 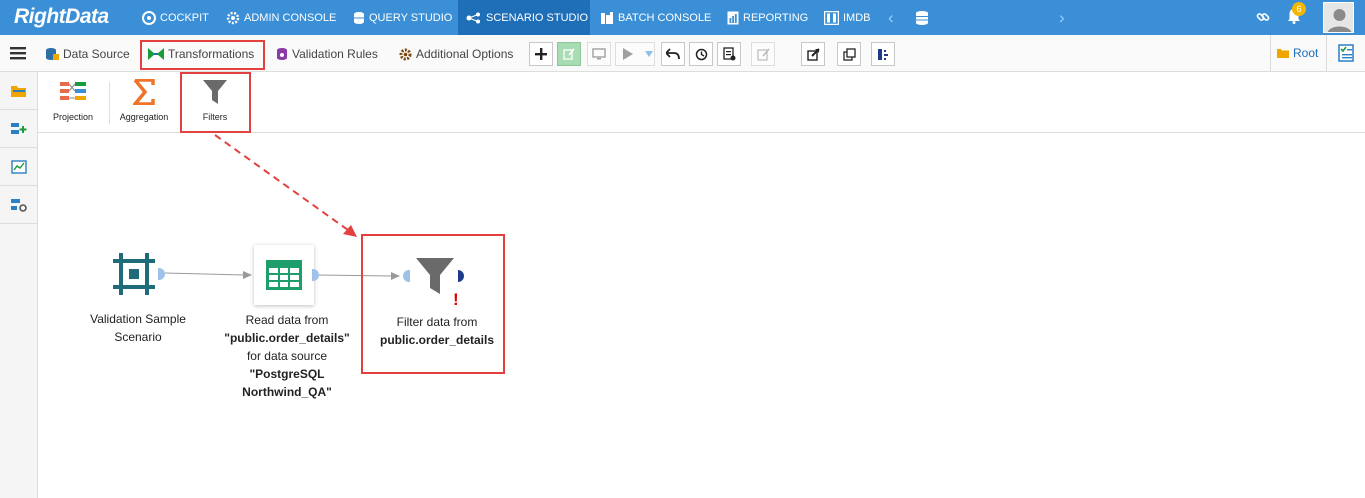 I want to click on scenario-label-line: Validation Sample, so click(x=138, y=319).